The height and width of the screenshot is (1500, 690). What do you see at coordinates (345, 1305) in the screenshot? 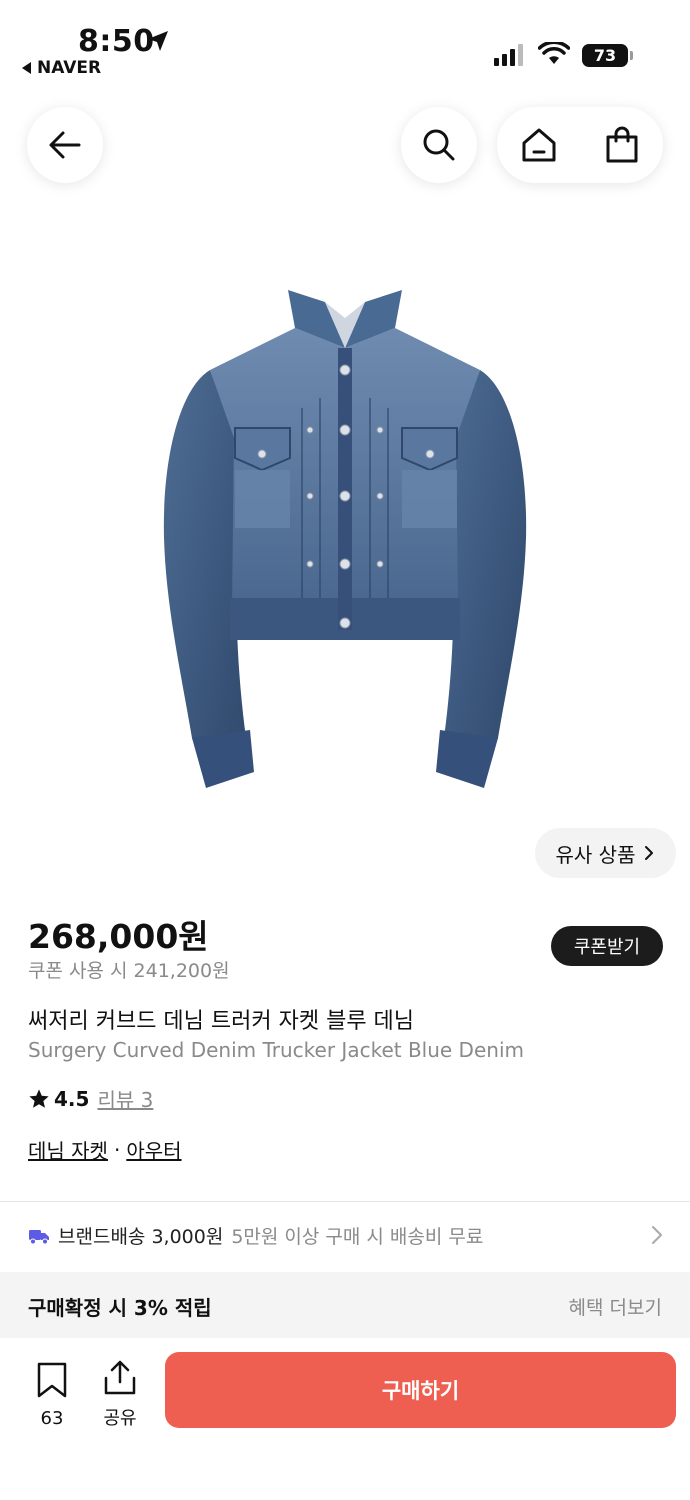
I see `benefit-bar: 구매확정 시 3% 적립 혜택 더보기` at bounding box center [345, 1305].